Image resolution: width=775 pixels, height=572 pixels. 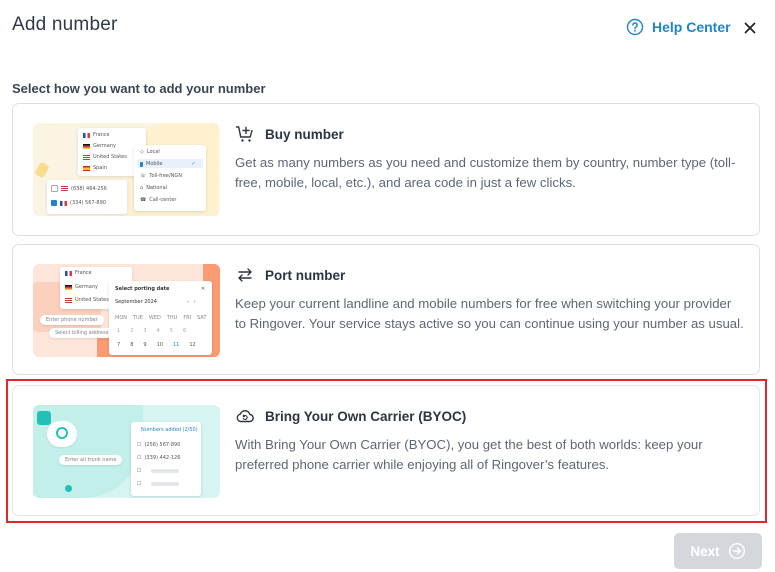 What do you see at coordinates (245, 275) in the screenshot?
I see `swap-arrows-icon` at bounding box center [245, 275].